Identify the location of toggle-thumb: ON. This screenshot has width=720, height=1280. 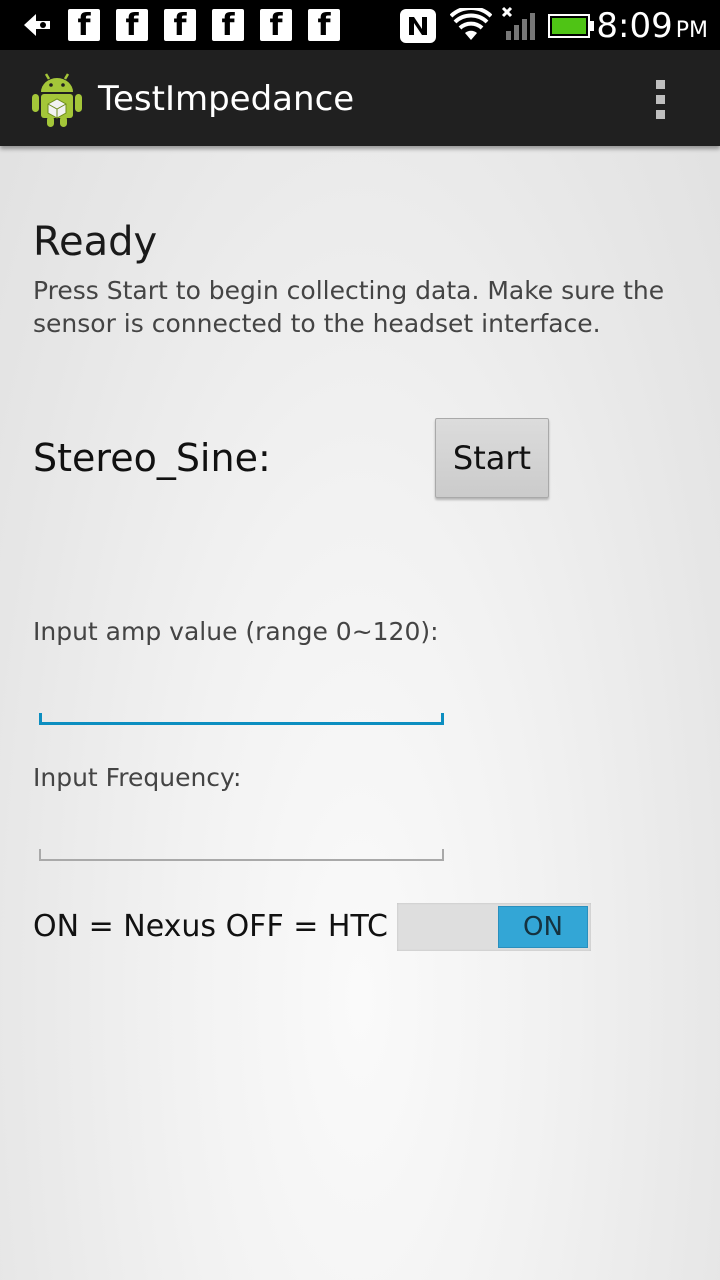
(543, 927).